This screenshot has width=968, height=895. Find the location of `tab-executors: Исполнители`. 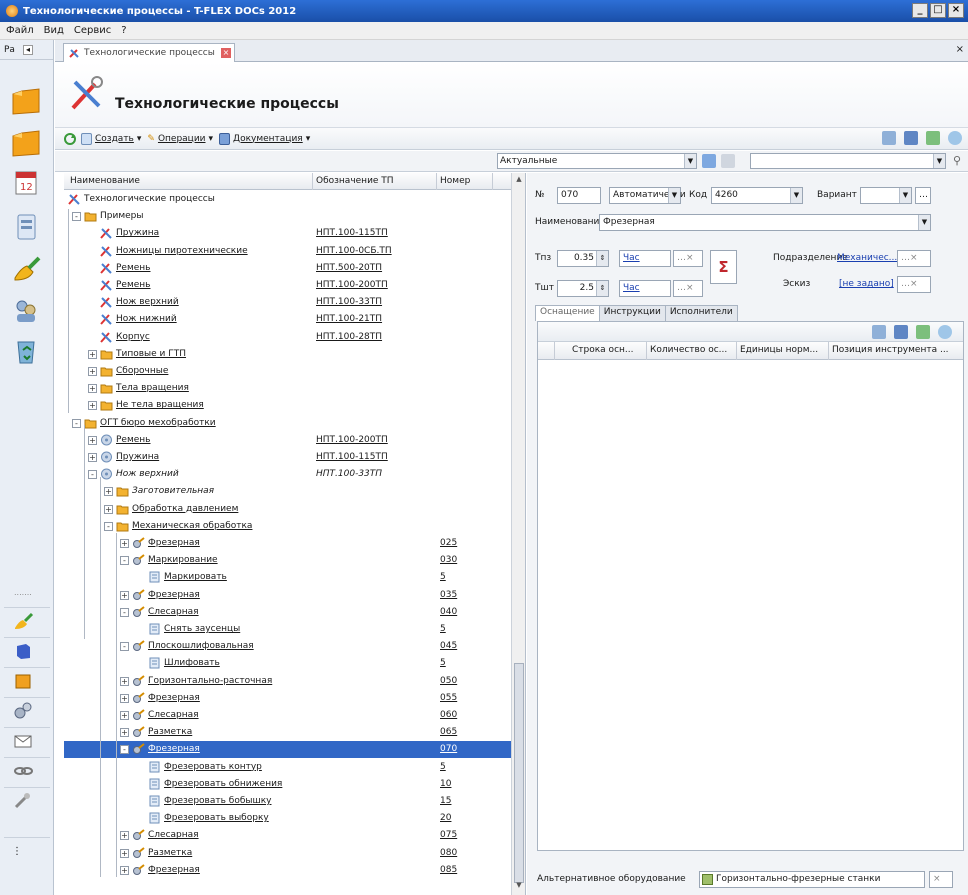

tab-executors: Исполнители is located at coordinates (701, 313).